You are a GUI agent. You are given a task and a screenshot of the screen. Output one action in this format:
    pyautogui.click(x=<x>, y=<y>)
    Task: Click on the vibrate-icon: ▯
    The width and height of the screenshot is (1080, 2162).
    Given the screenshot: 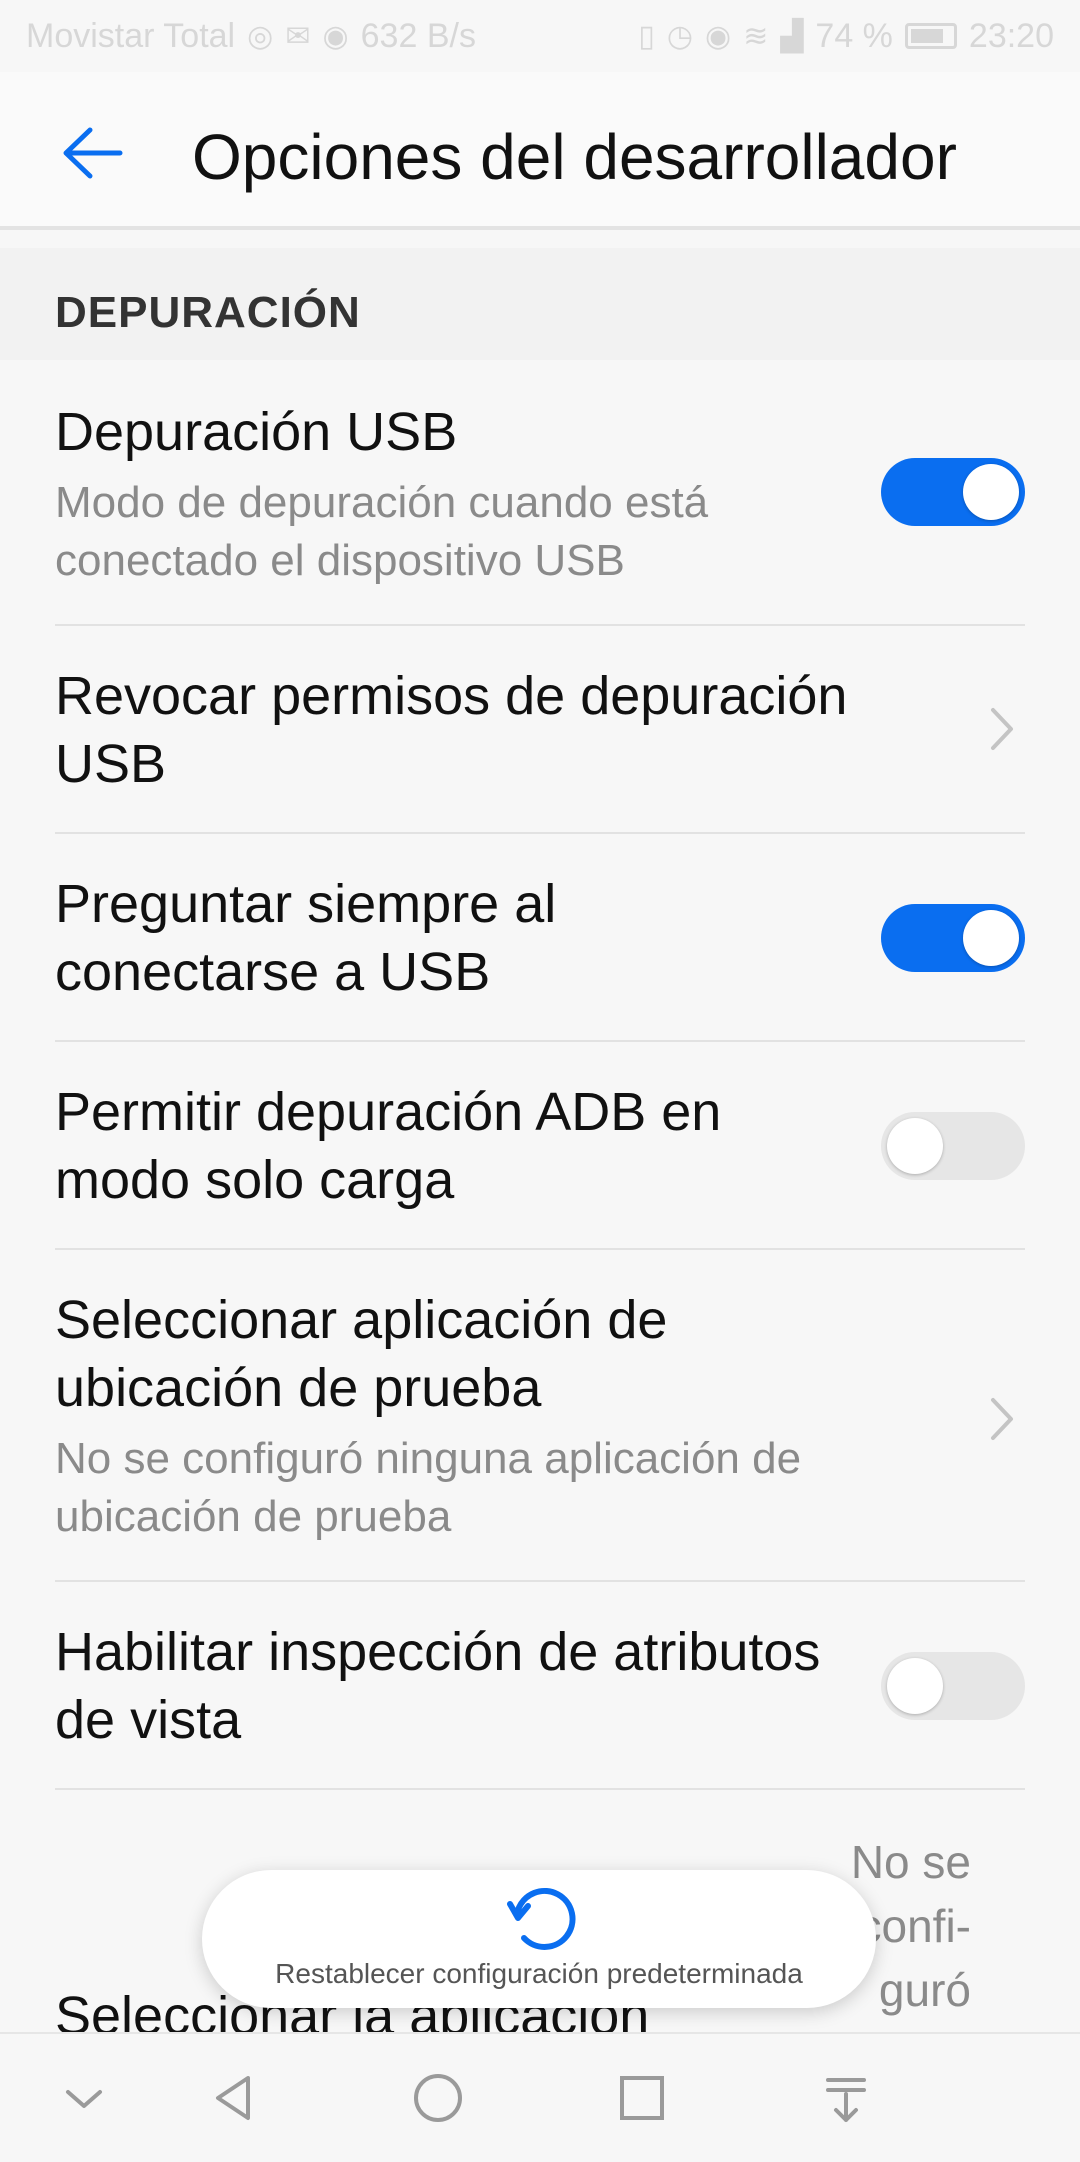 What is the action you would take?
    pyautogui.click(x=646, y=36)
    